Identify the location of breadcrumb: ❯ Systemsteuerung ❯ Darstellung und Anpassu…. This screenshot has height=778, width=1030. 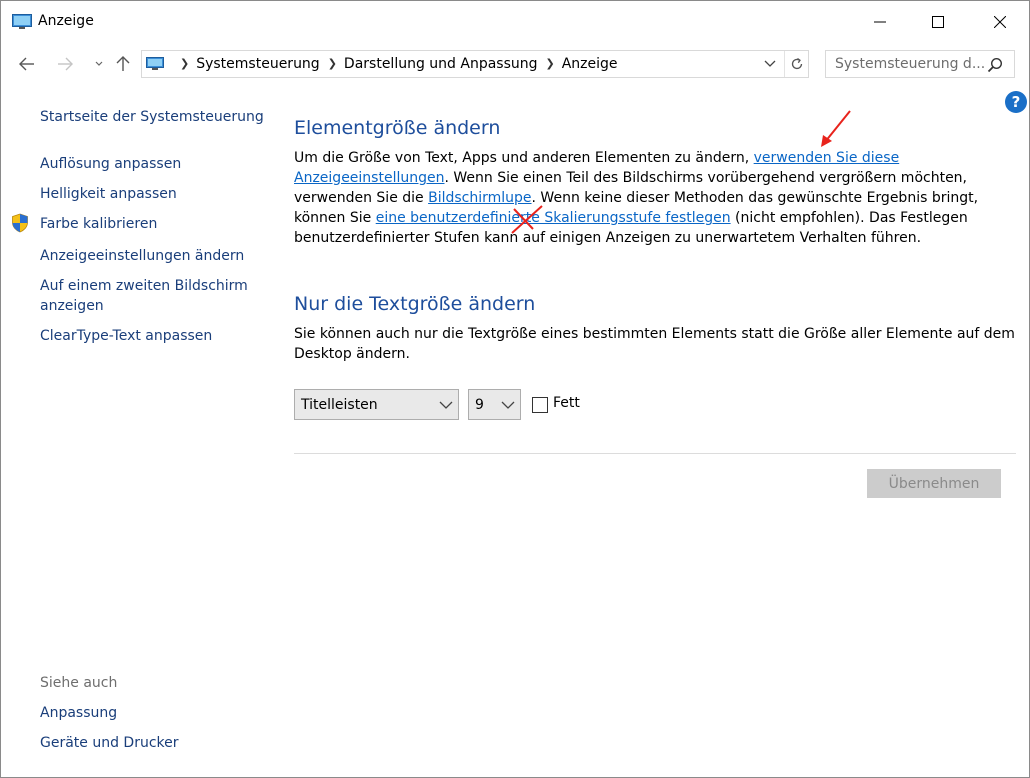
(395, 64).